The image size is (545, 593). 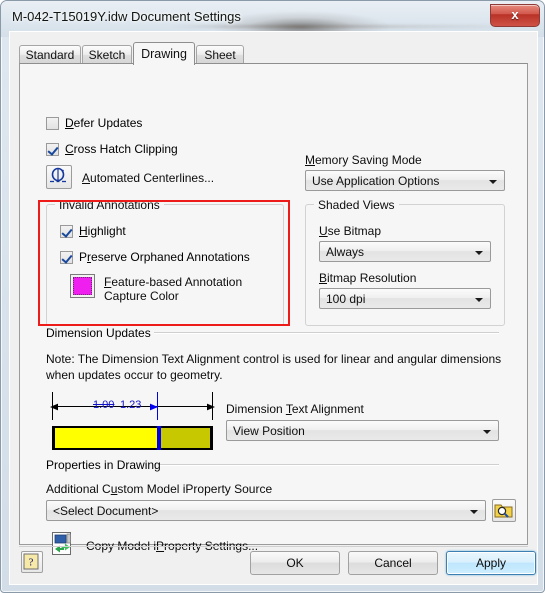 I want to click on apply-button: Apply, so click(x=491, y=563).